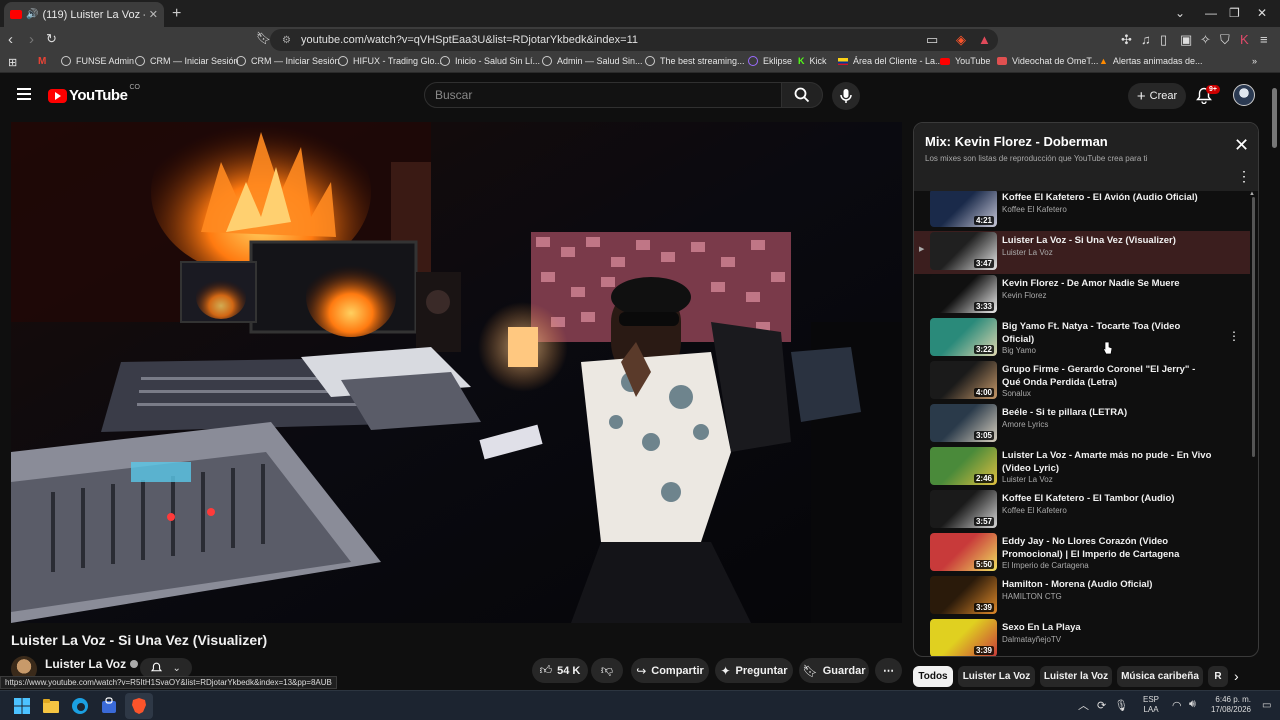 Image resolution: width=1280 pixels, height=720 pixels. What do you see at coordinates (965, 61) in the screenshot?
I see `bookmark-item: YouTube` at bounding box center [965, 61].